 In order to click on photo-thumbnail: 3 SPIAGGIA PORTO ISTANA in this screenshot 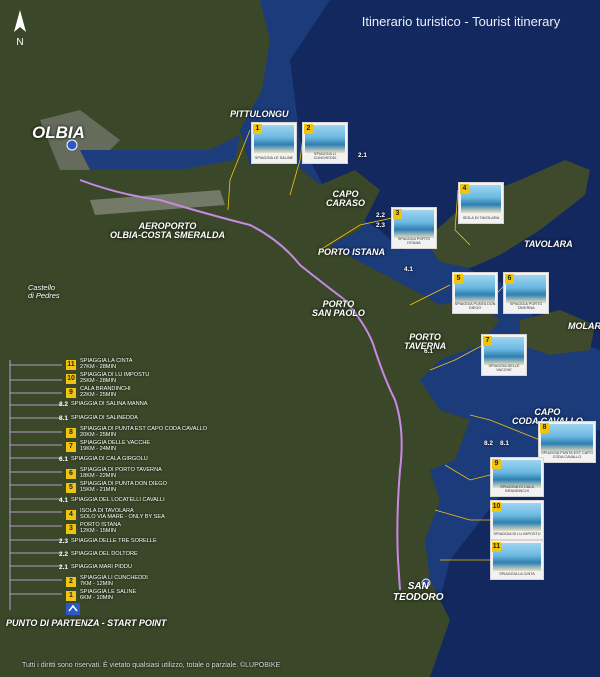, I will do `click(414, 228)`.